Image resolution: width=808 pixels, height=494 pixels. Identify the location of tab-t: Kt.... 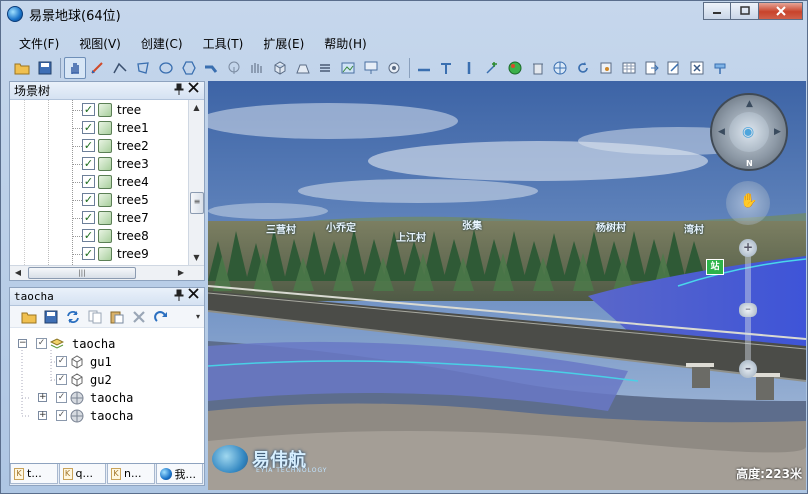
(34, 474).